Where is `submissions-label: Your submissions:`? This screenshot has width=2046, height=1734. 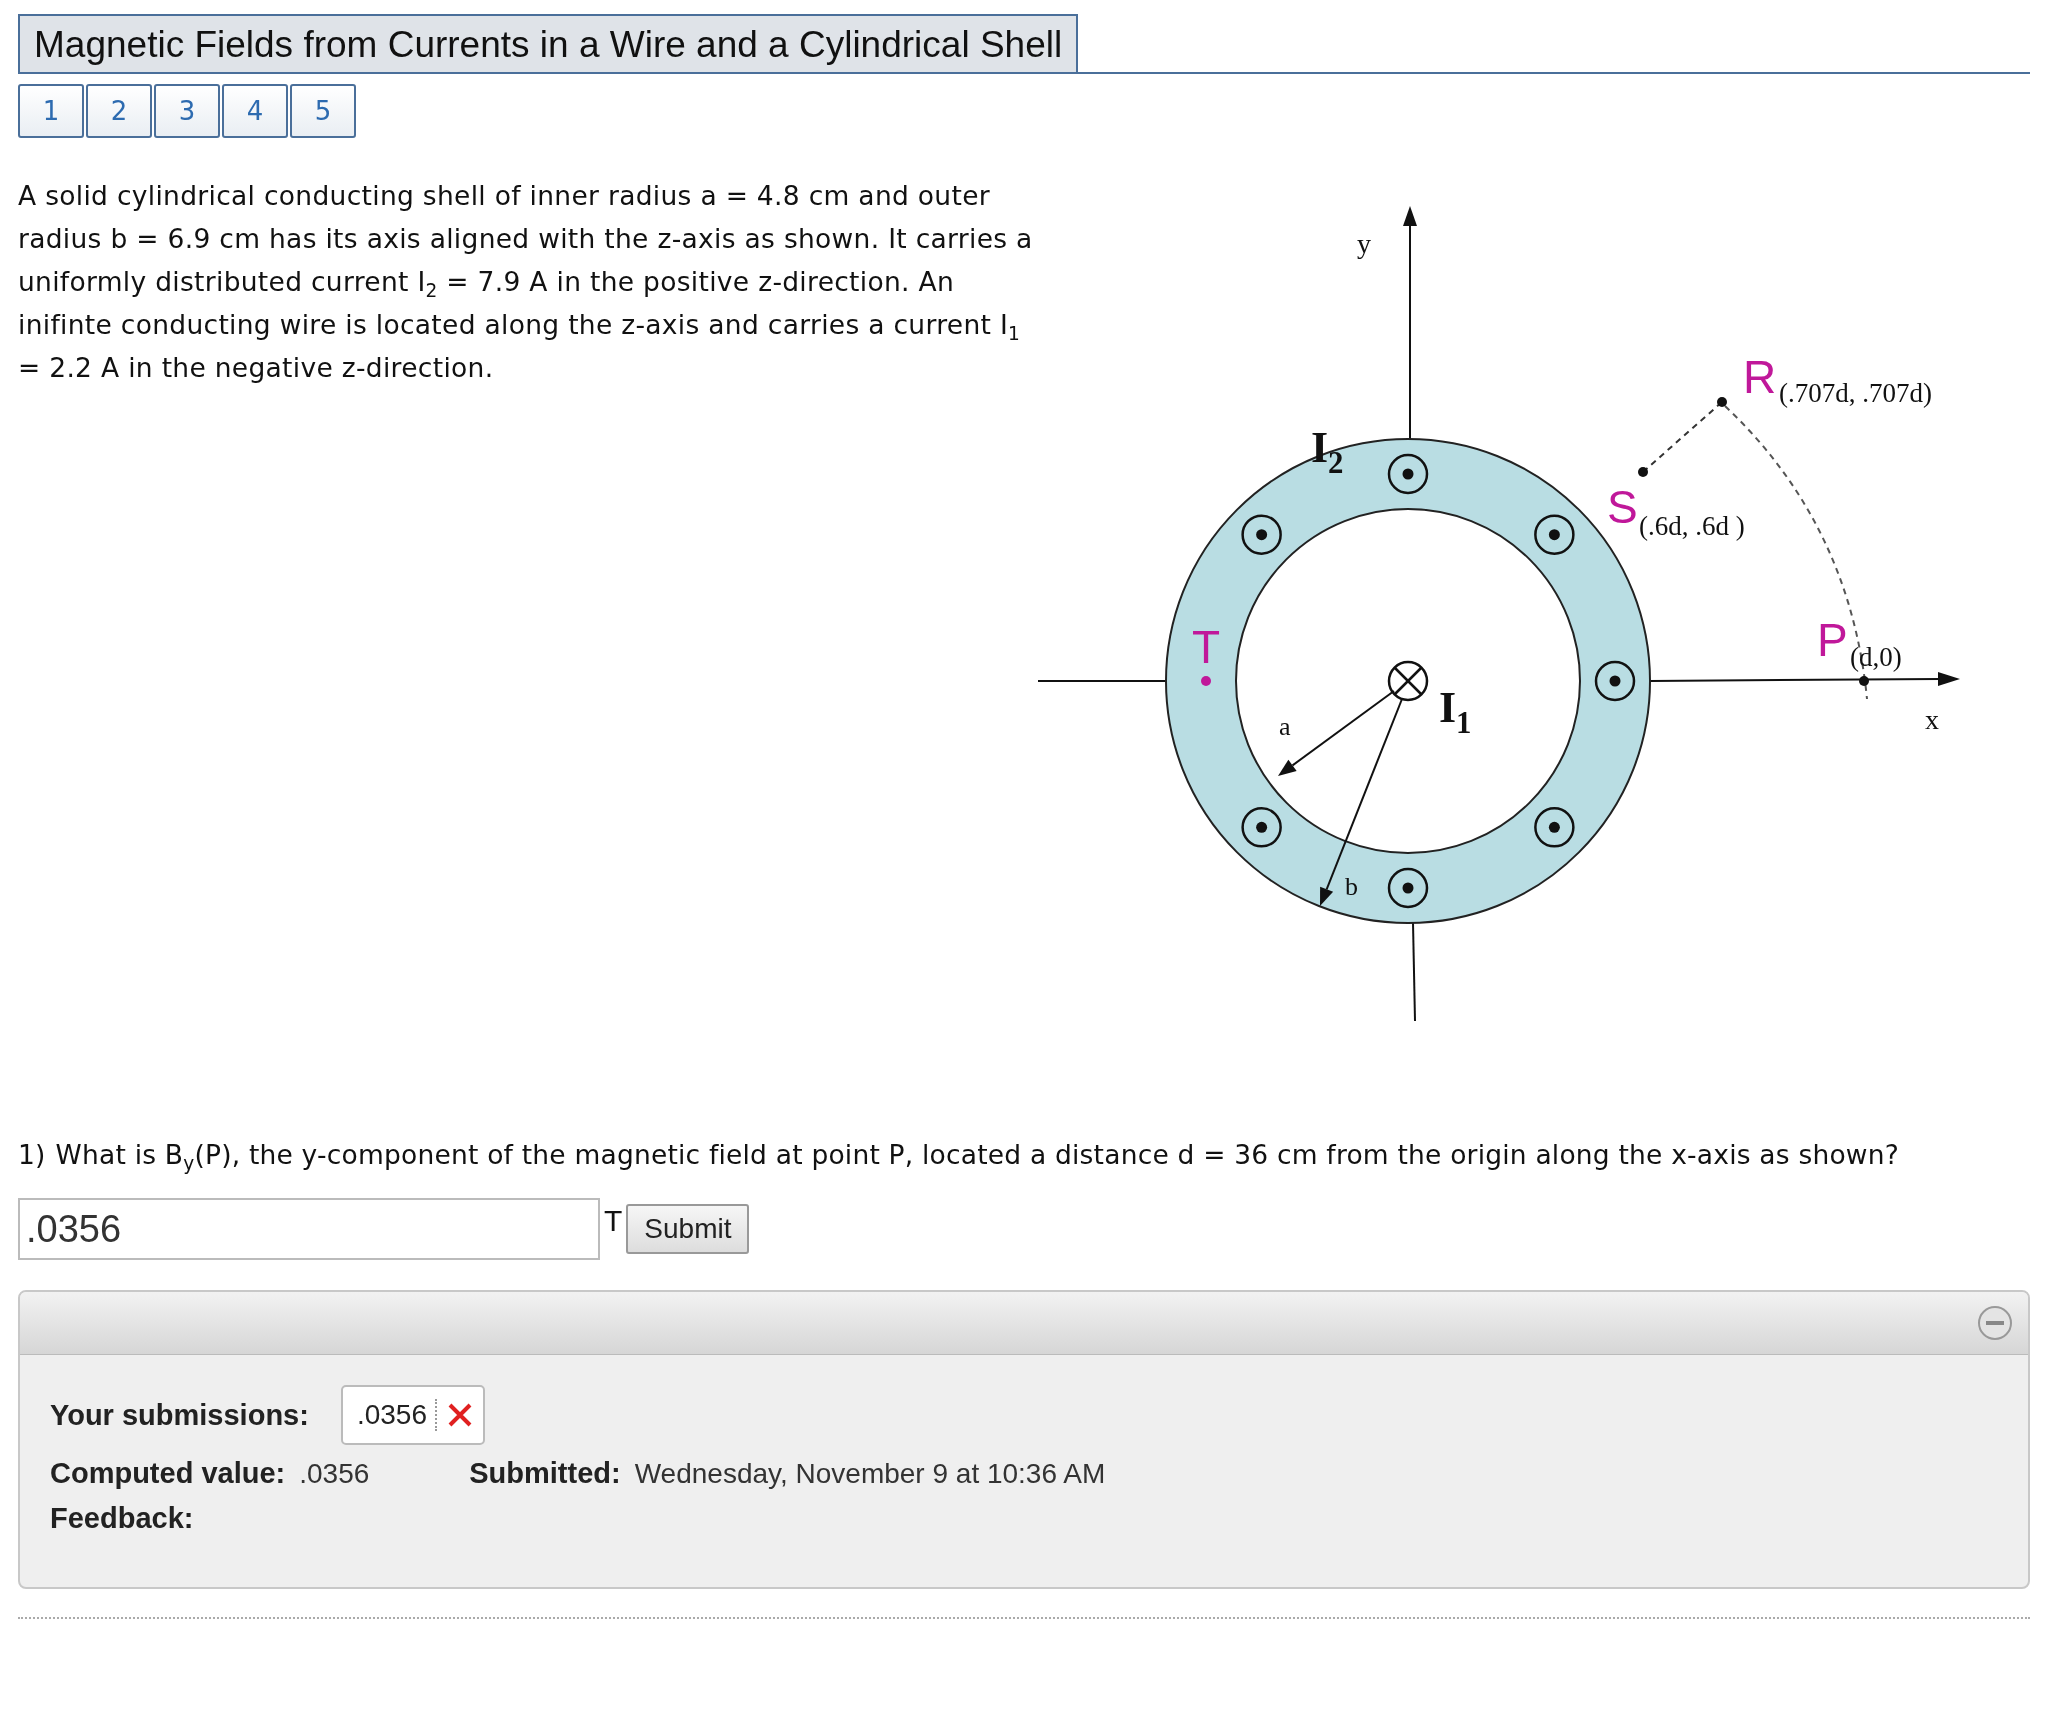 submissions-label: Your submissions: is located at coordinates (179, 1415).